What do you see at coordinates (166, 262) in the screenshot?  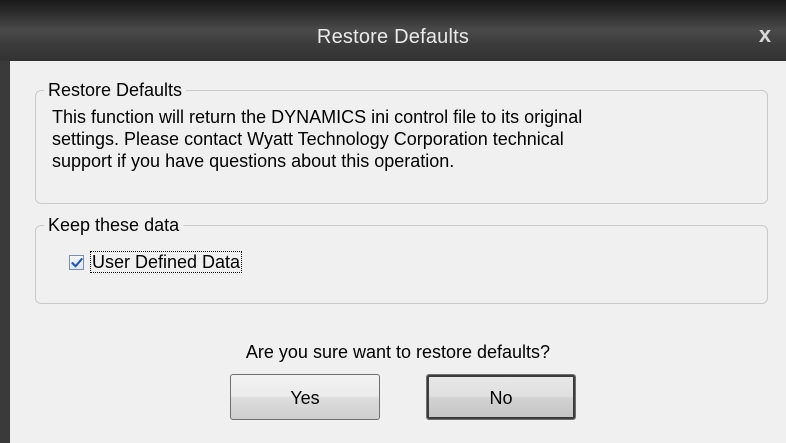 I see `checkbox-label: User Defined Data` at bounding box center [166, 262].